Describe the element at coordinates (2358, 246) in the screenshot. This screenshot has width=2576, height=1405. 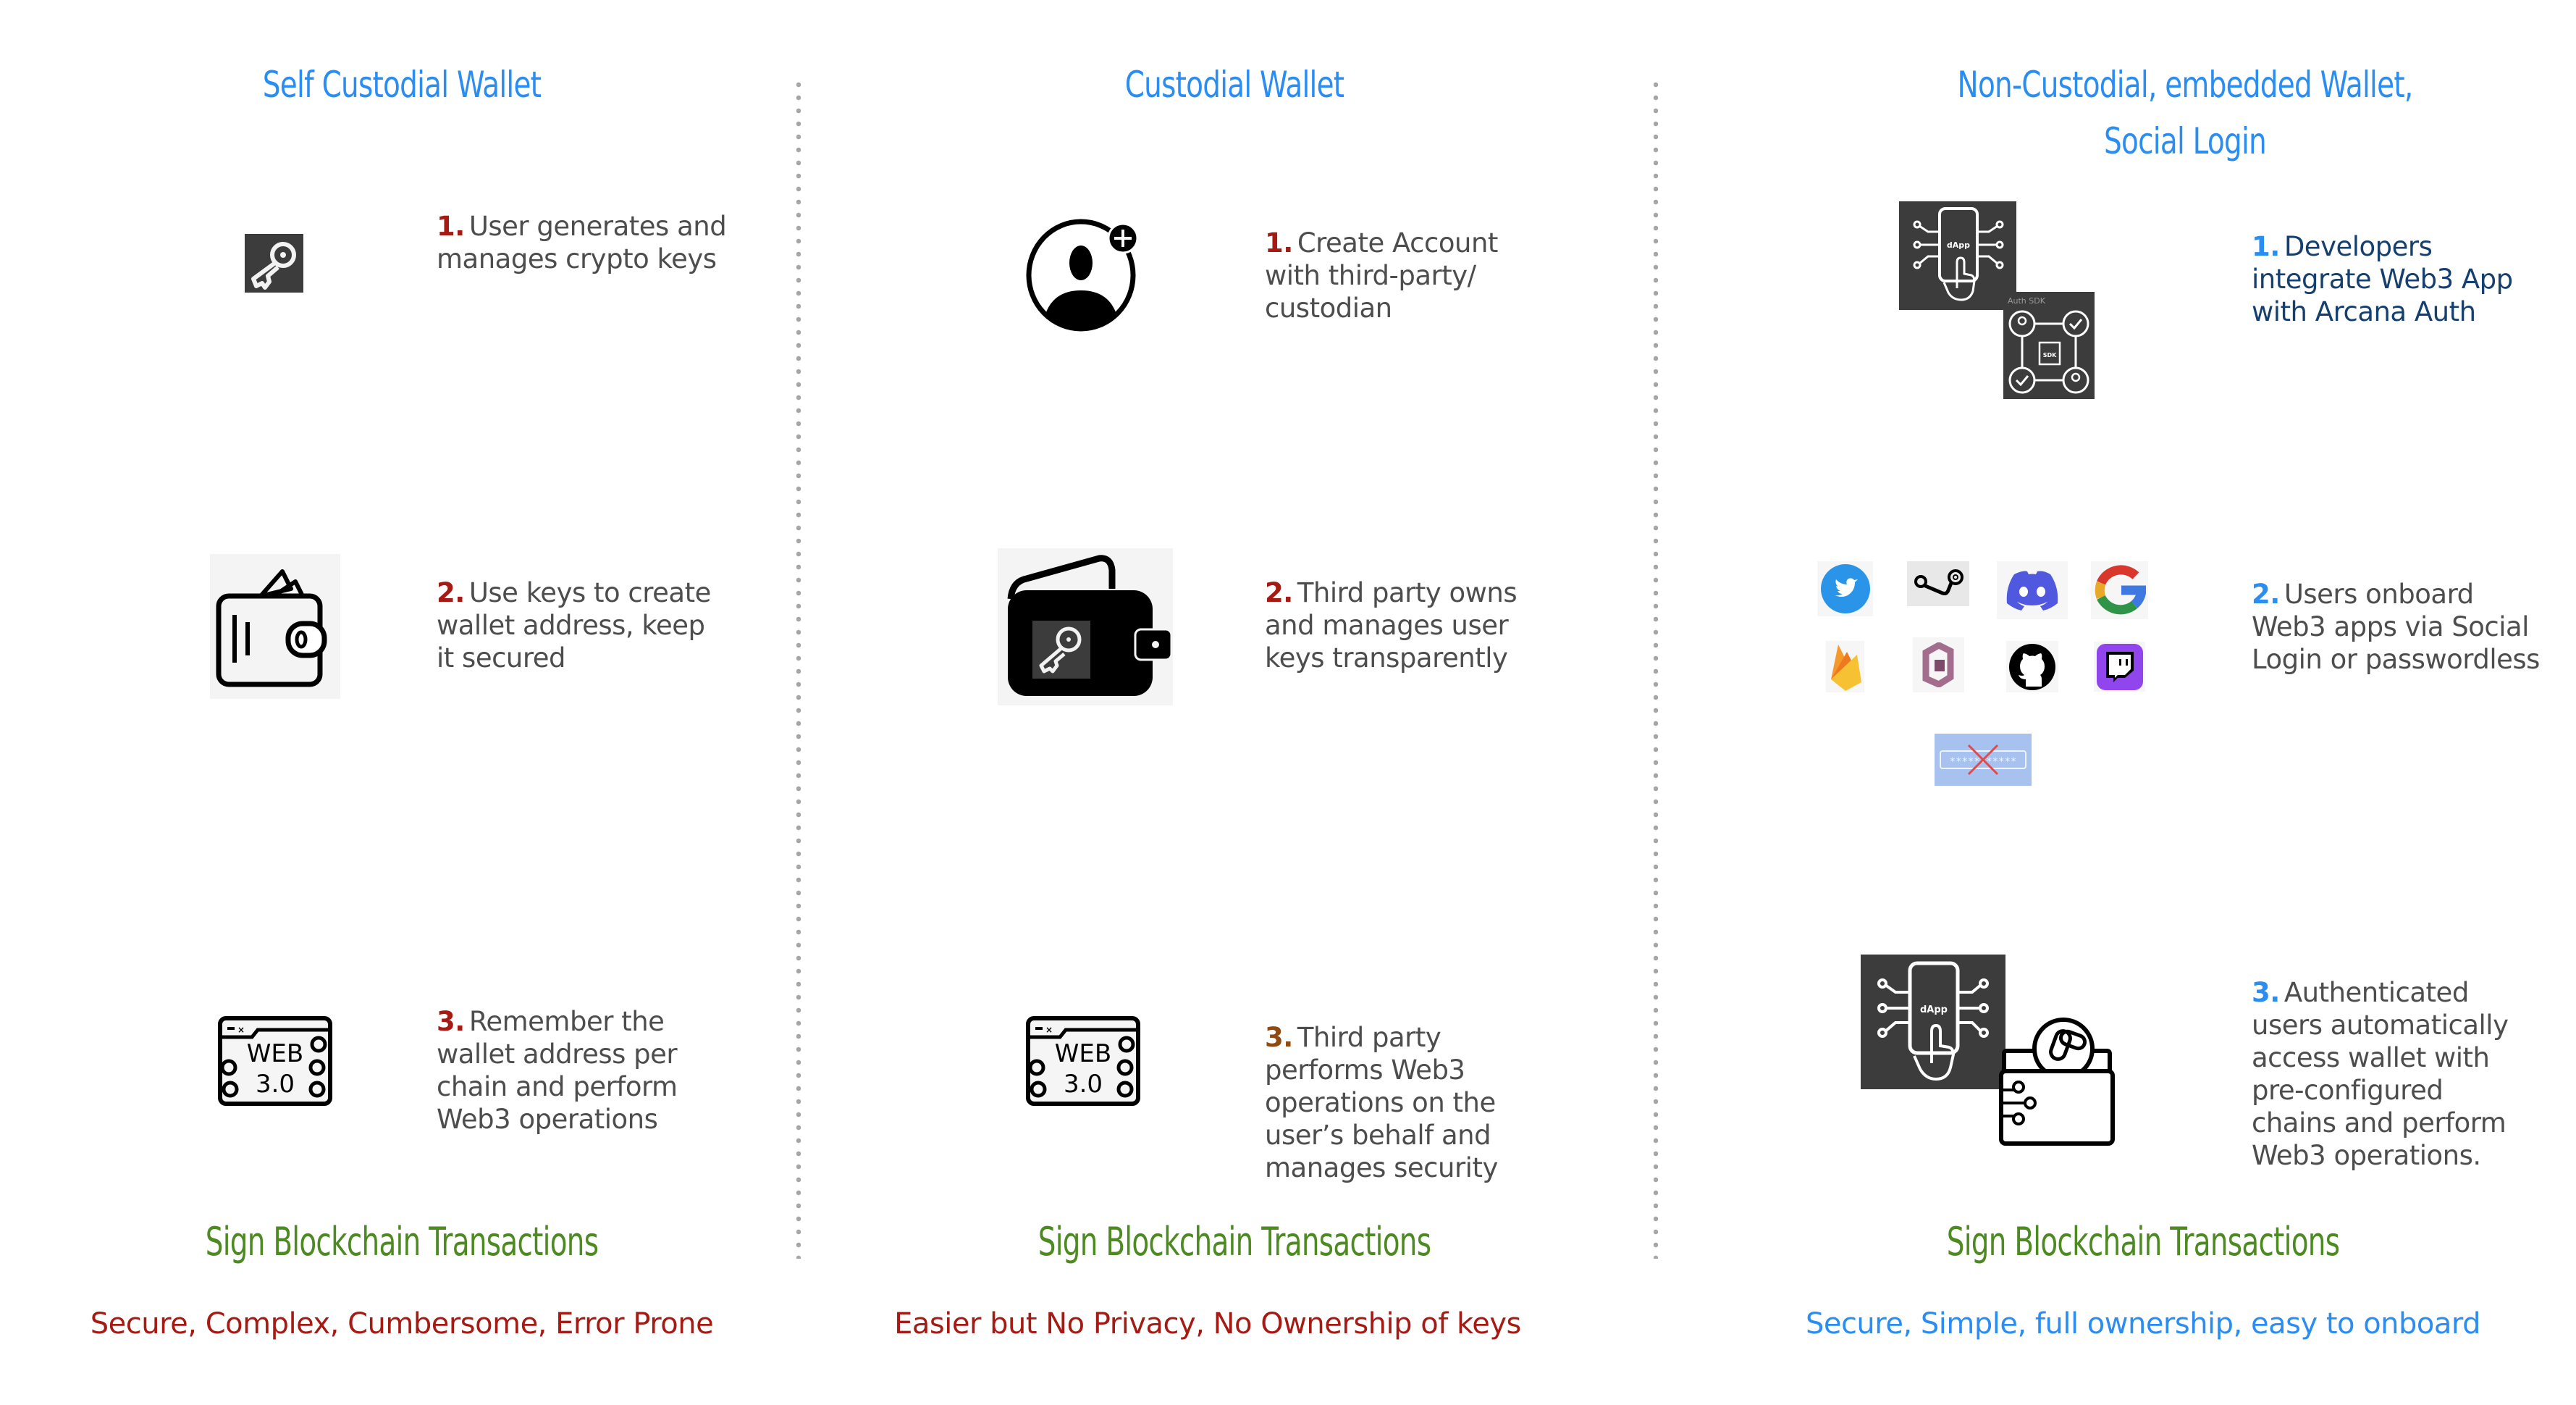
I see `step-line: Developers` at that location.